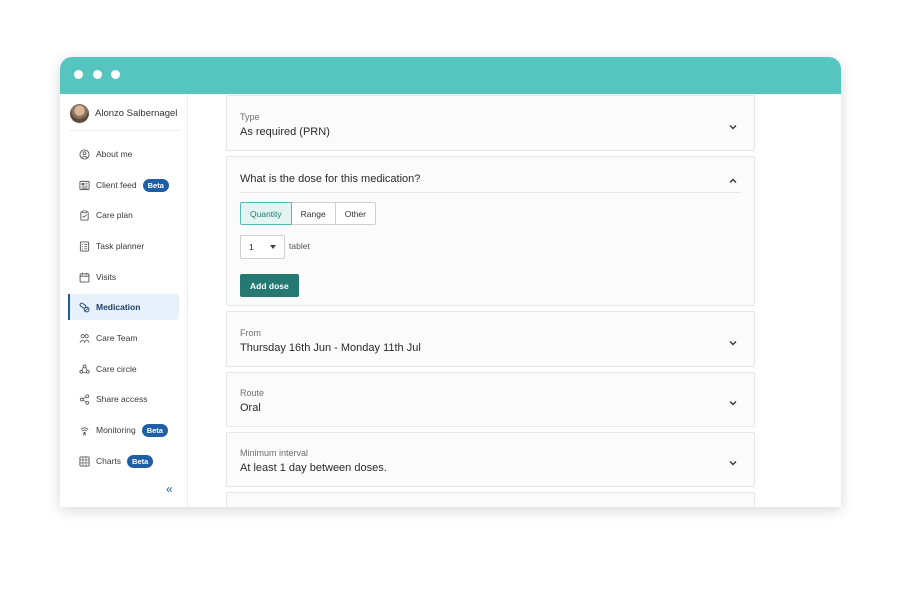  I want to click on sidebar-item-care-team: Care Team, so click(124, 338).